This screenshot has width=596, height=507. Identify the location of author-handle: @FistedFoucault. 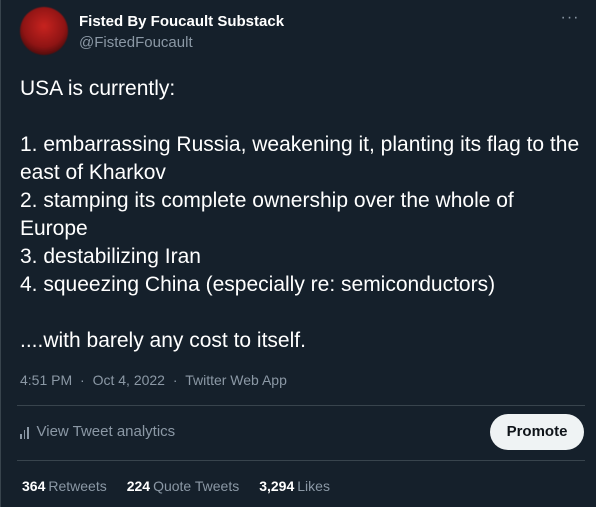
(181, 43).